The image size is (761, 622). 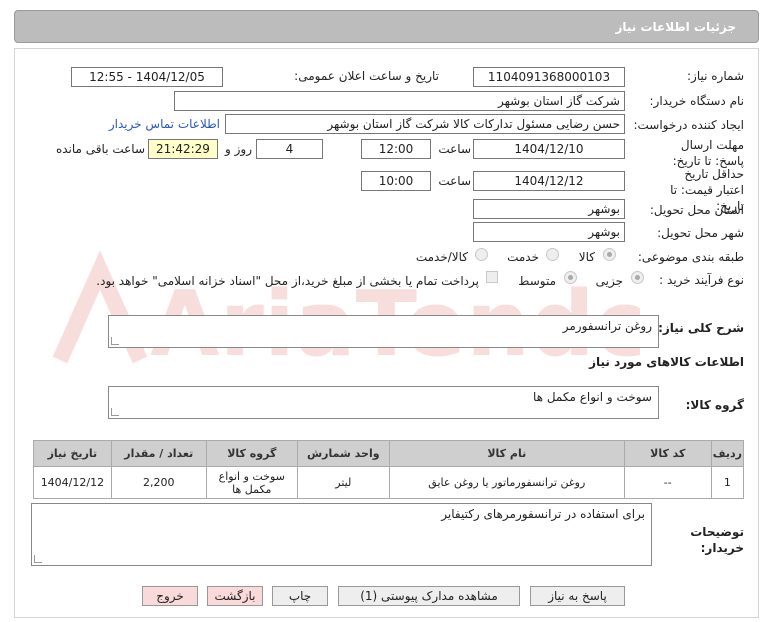 What do you see at coordinates (666, 362) in the screenshot?
I see `goods-info-heading: اطلاعات کالاهای مورد نیاز` at bounding box center [666, 362].